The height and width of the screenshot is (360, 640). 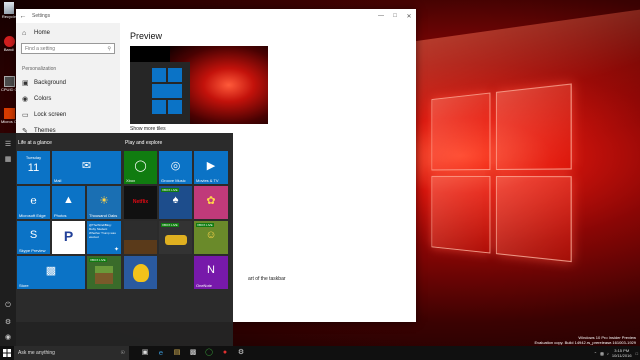 I want to click on gear-icon: ⚙, so click(x=8, y=323).